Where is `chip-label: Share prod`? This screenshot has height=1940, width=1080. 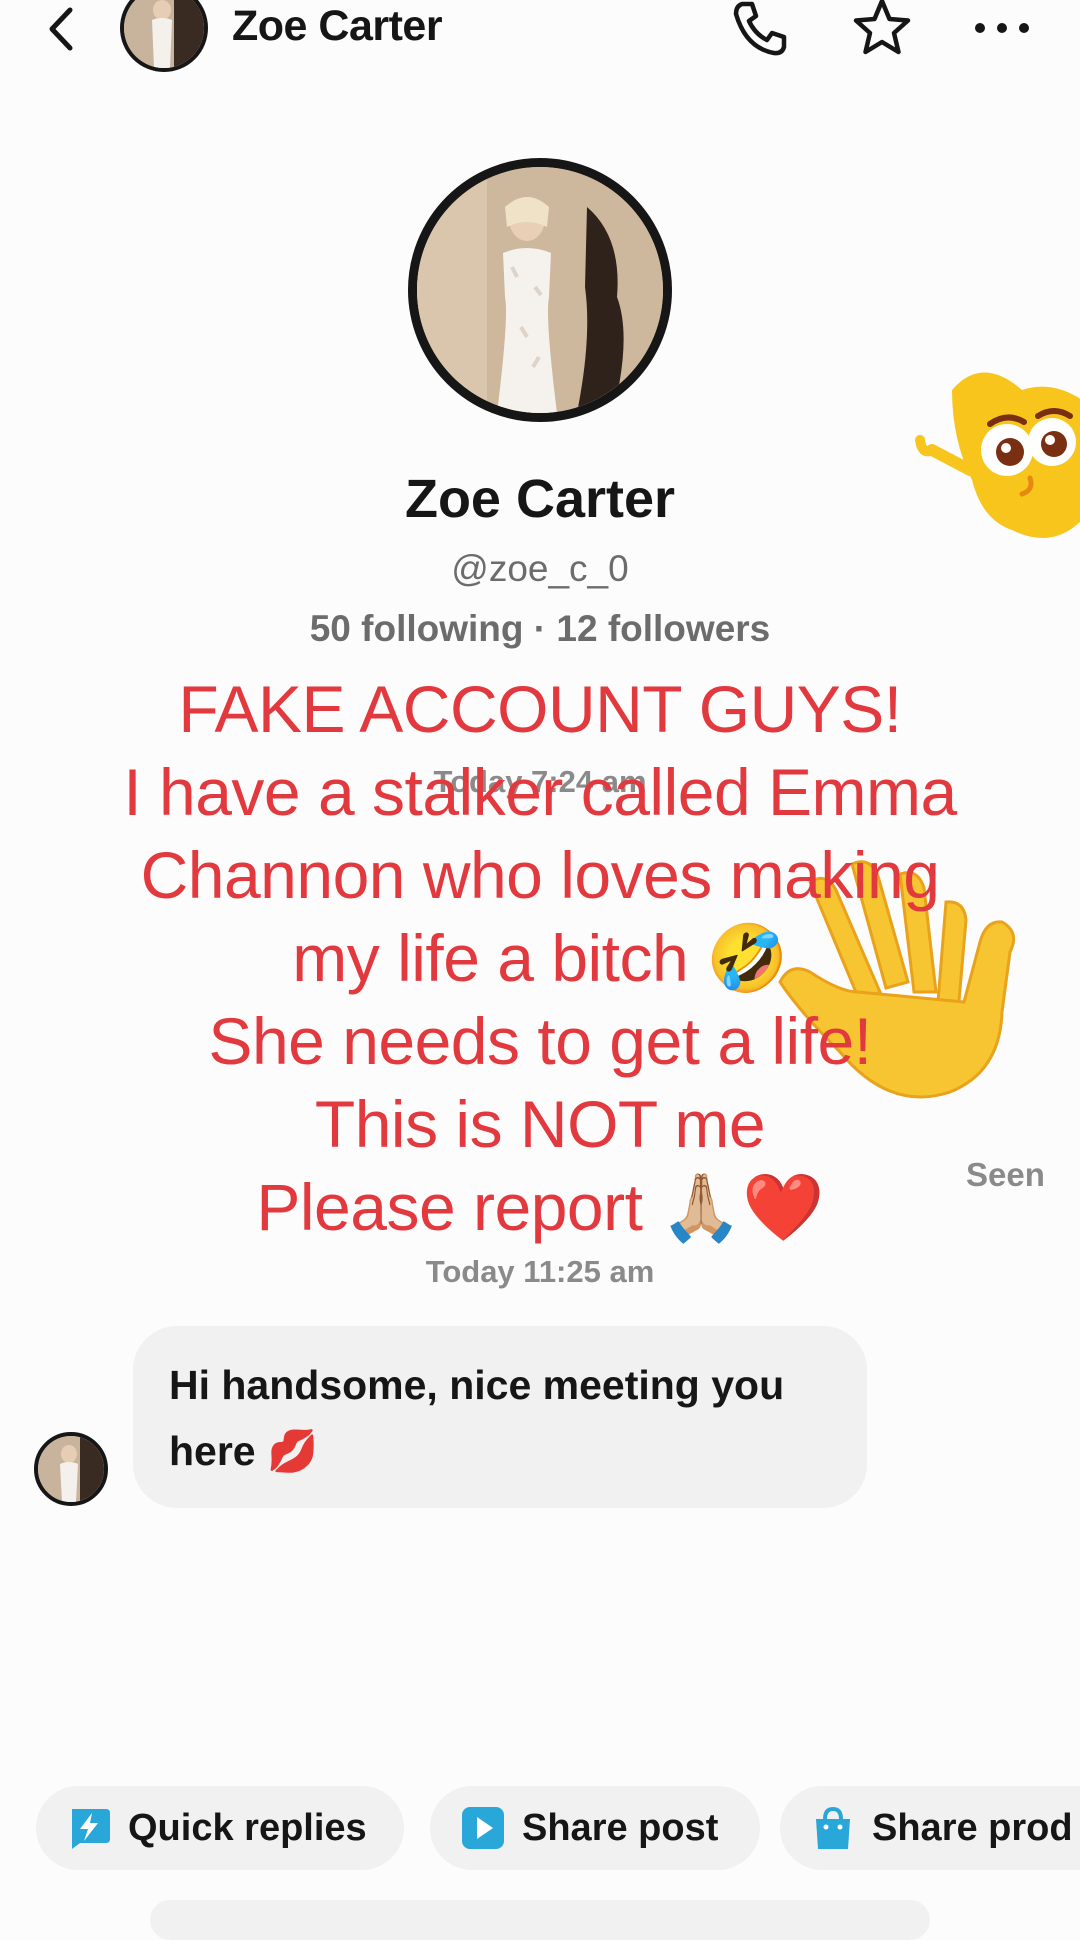 chip-label: Share prod is located at coordinates (972, 1827).